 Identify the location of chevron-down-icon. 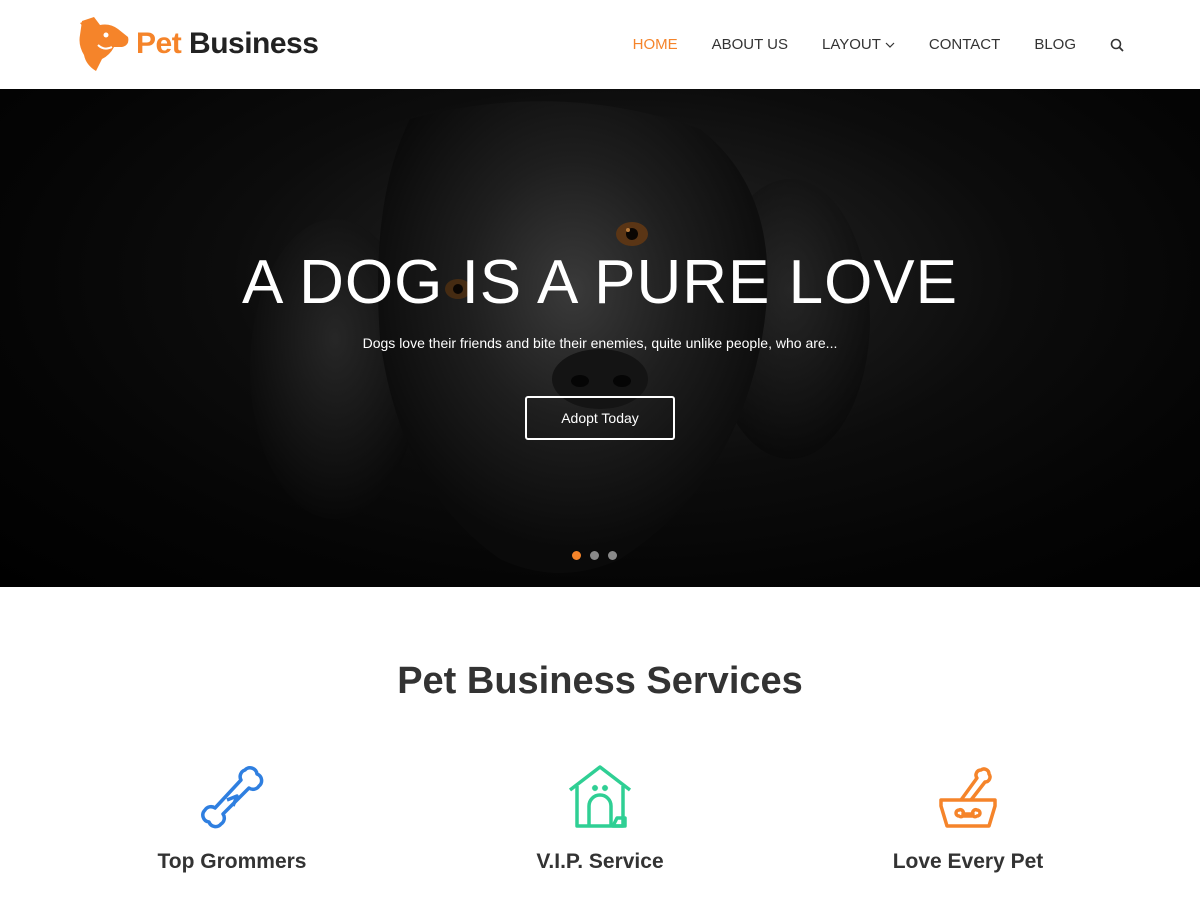
(890, 44).